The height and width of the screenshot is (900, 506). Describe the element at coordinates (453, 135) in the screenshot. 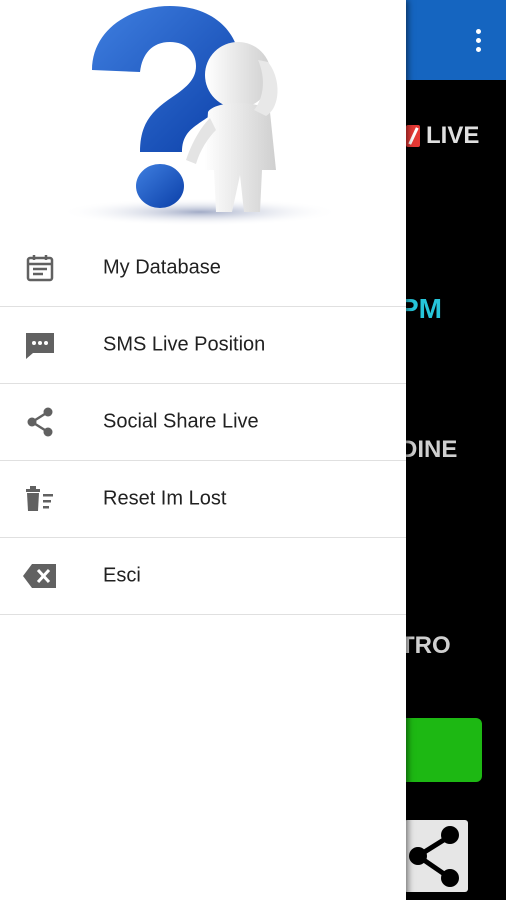

I see `live-label: LIVE` at that location.